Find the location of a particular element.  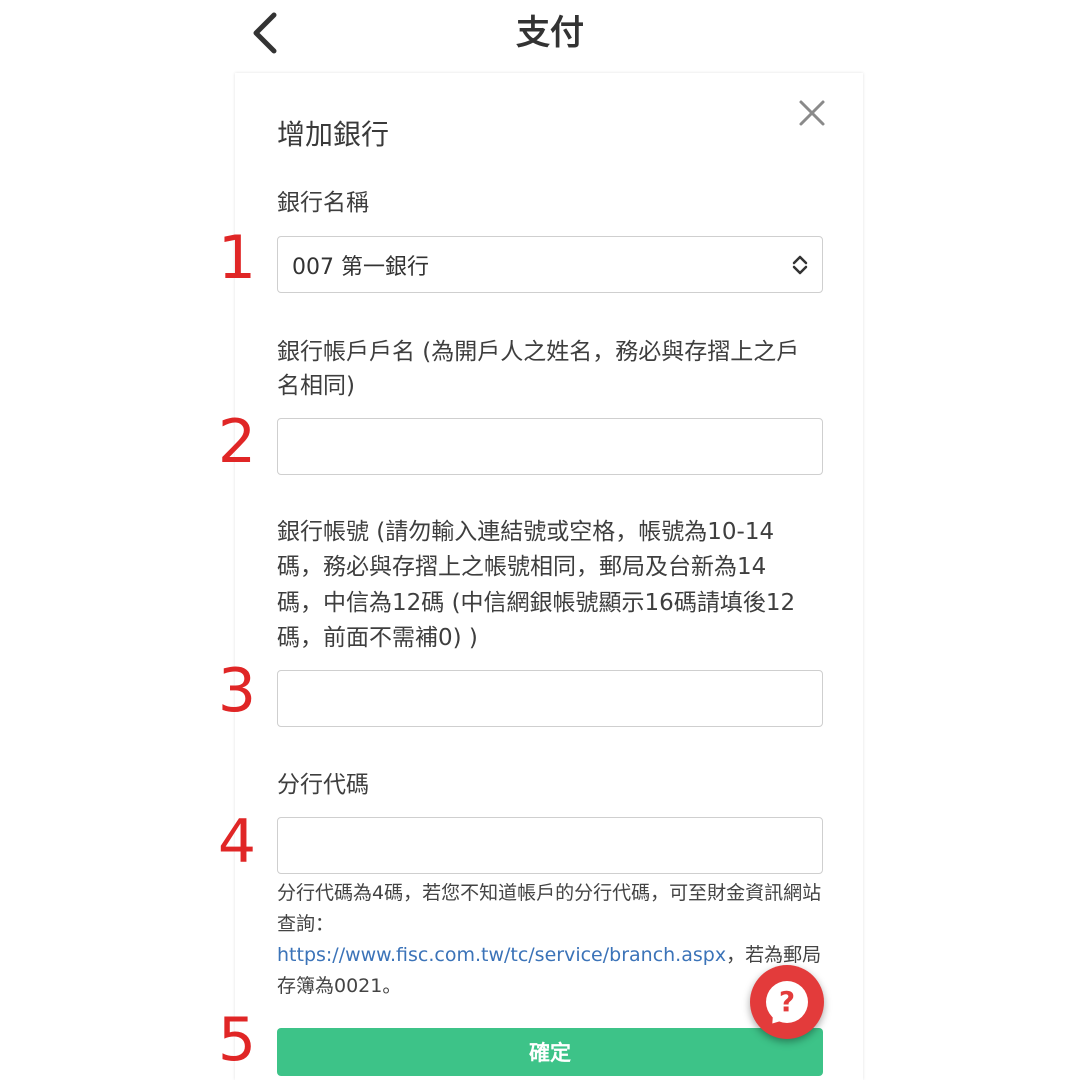

branch-code-help-part1: 分行代碼為4碼，若您不知道帳戶的分行代碼，可至財金資訊網站查詢： is located at coordinates (549, 908).